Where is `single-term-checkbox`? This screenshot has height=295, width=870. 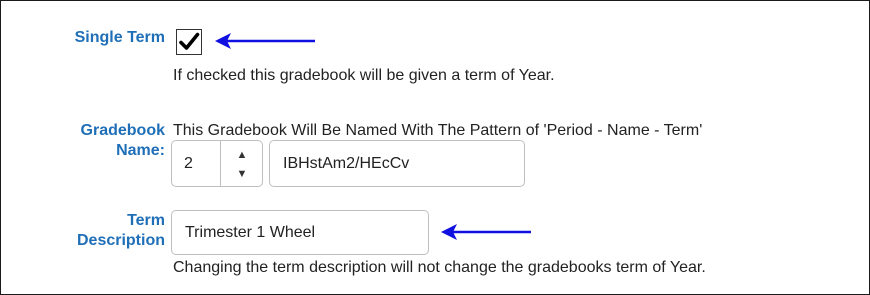 single-term-checkbox is located at coordinates (189, 42).